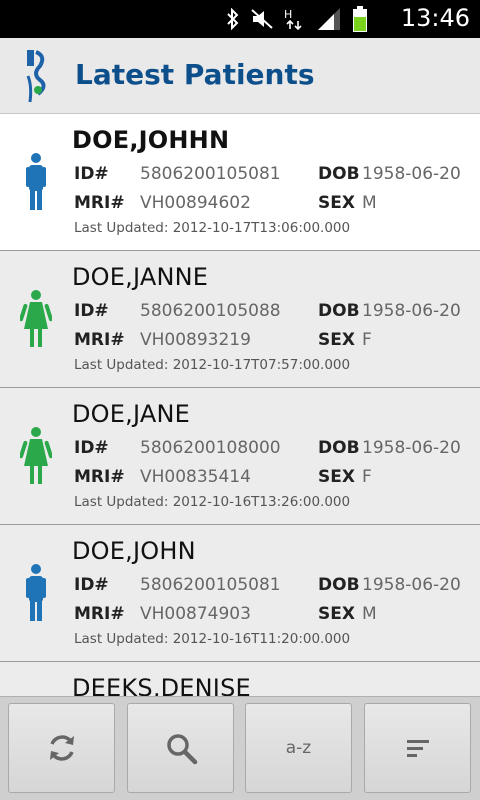  I want to click on last-updated-value: 2012-10-17T07:57:00.000, so click(261, 365).